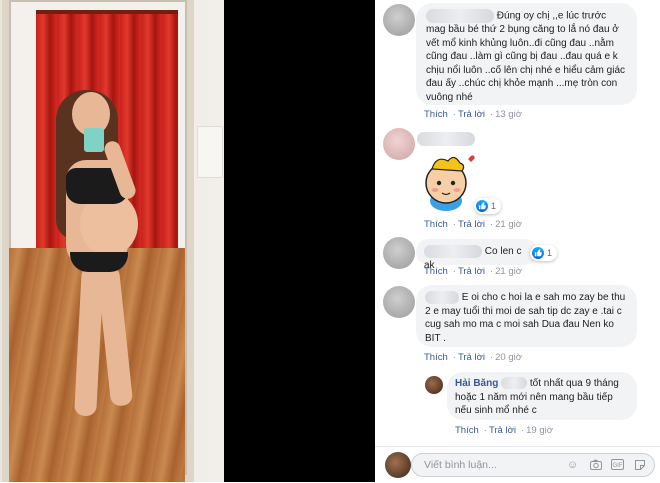 The image size is (660, 483). Describe the element at coordinates (210, 152) in the screenshot. I see `wall-switch` at that location.